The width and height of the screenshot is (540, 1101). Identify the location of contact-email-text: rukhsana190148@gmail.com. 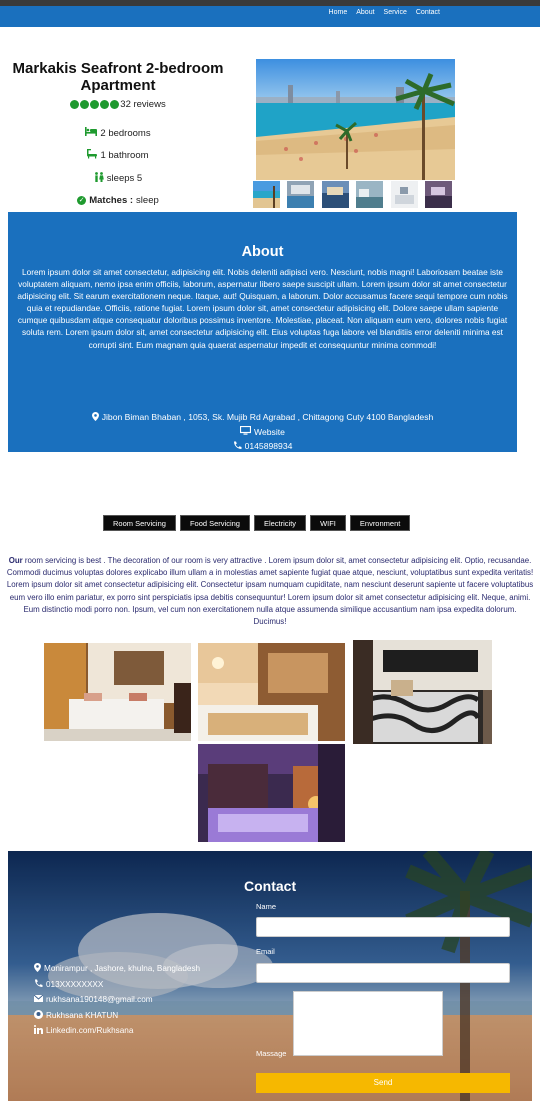
(99, 999).